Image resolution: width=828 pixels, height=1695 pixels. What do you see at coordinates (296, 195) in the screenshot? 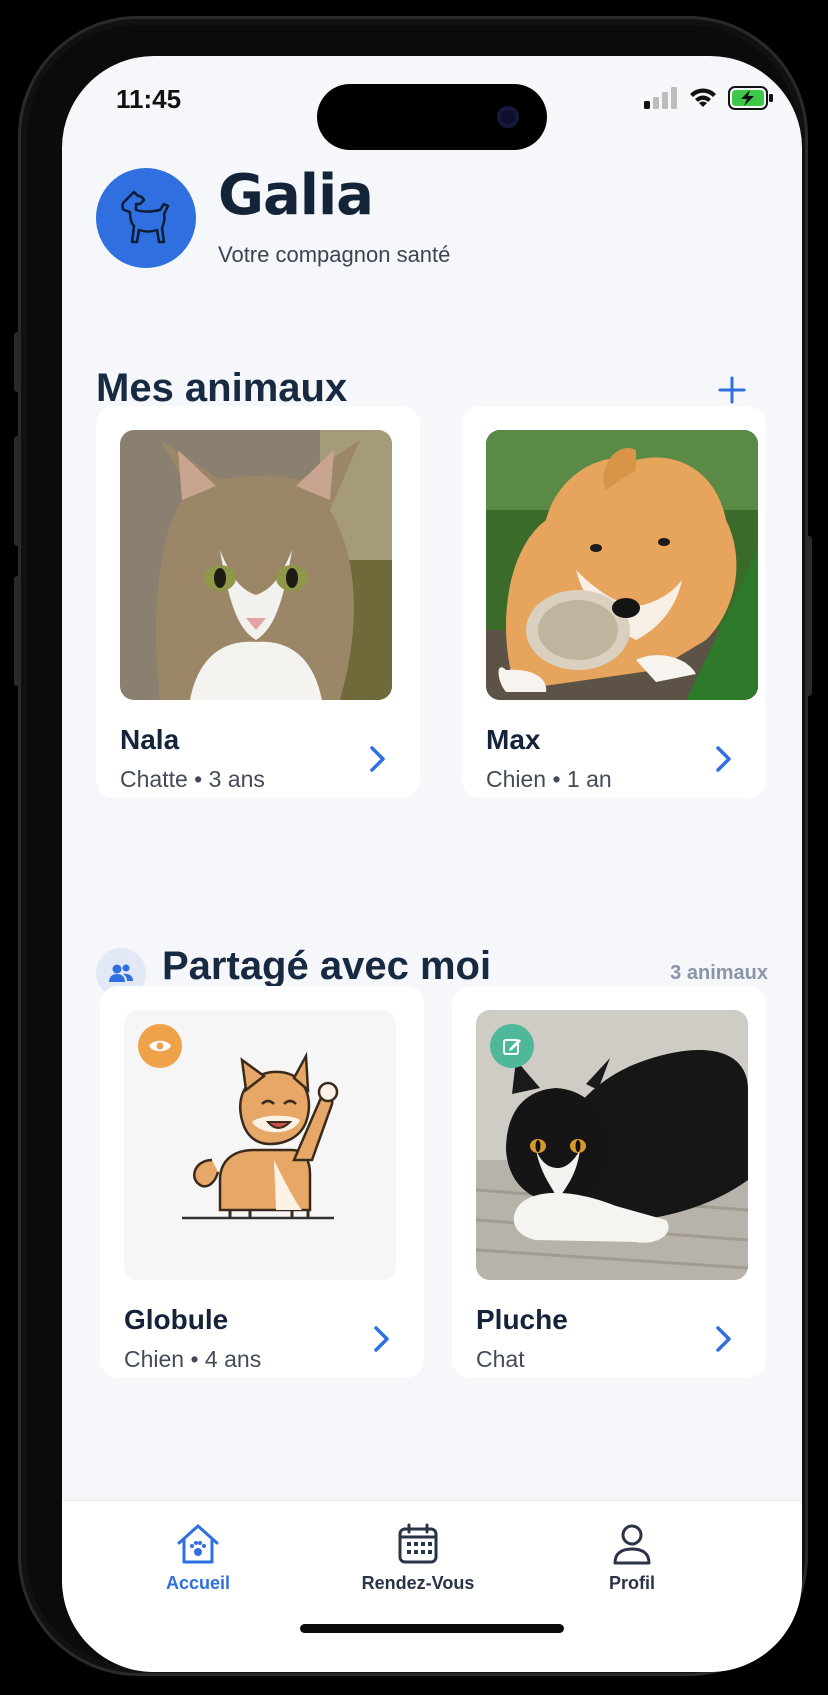
I see `app-title: Galia` at bounding box center [296, 195].